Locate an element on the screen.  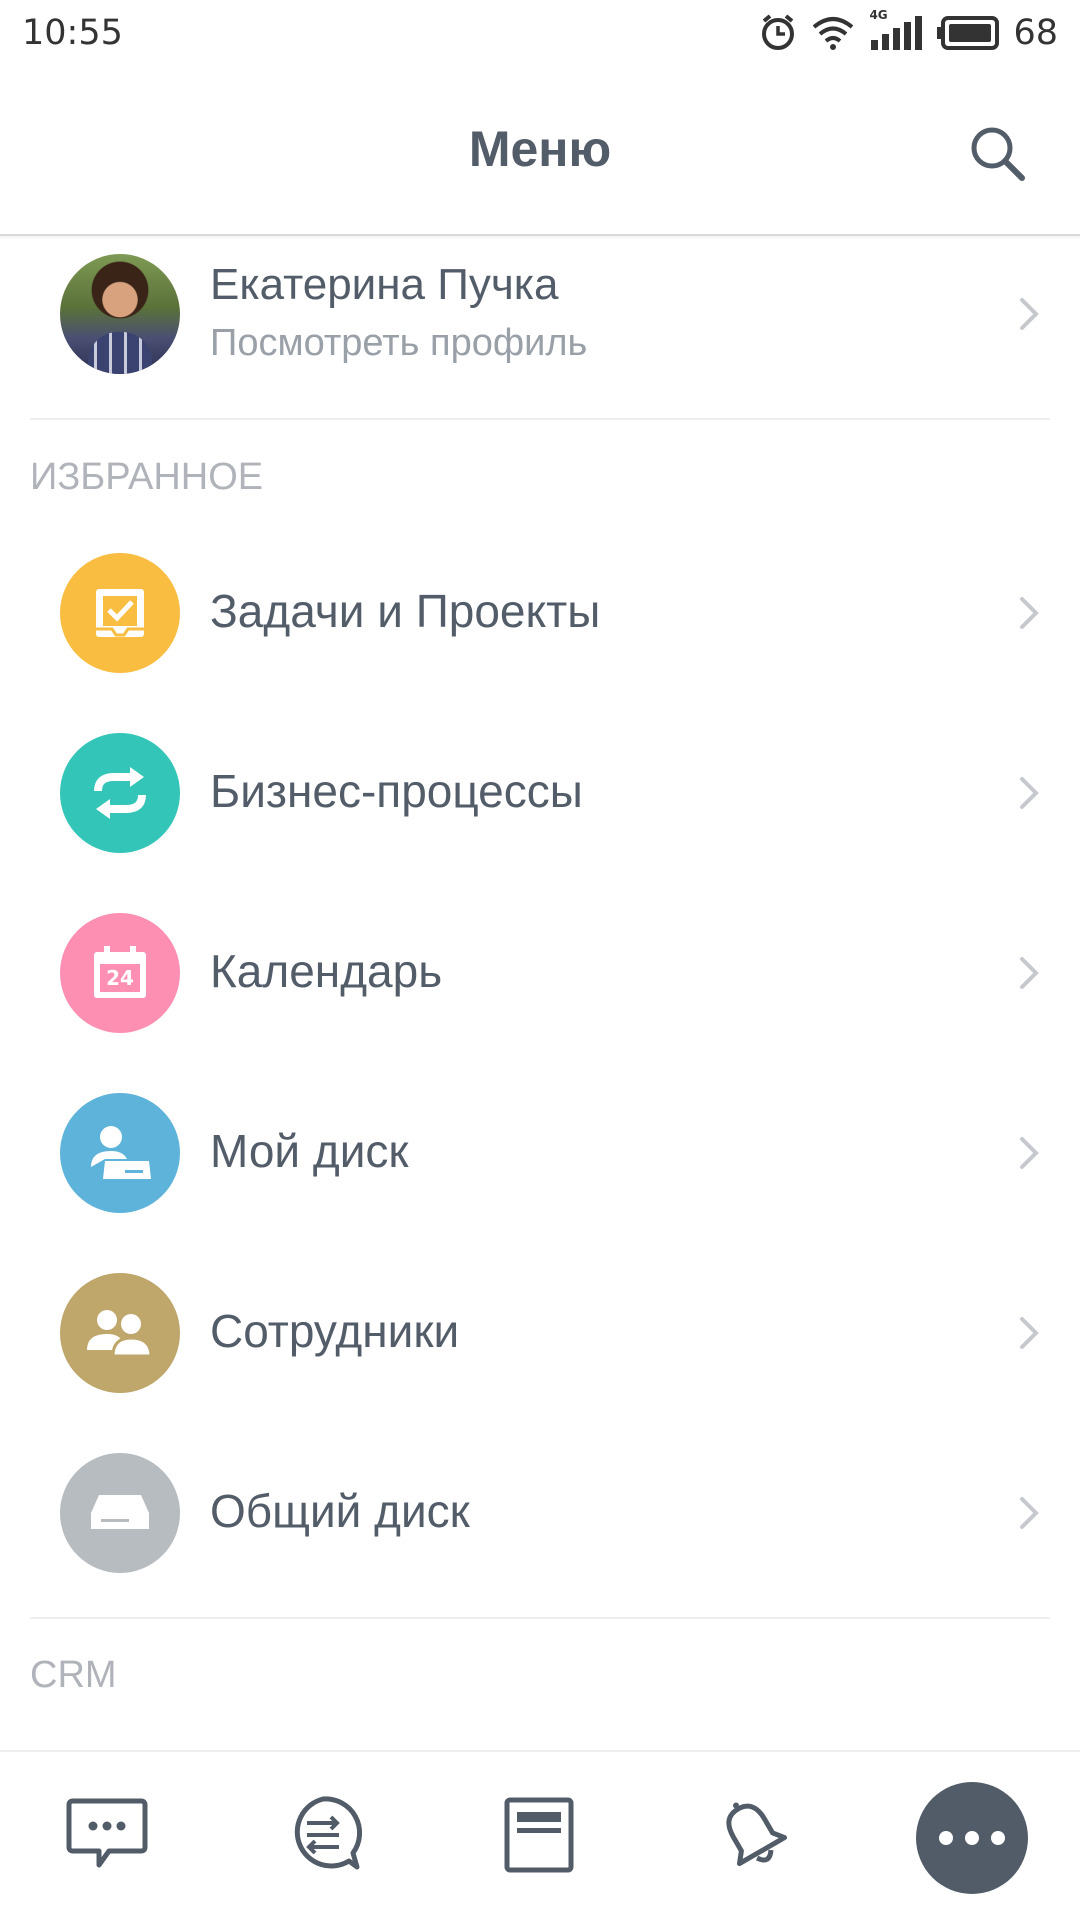
profile-name: Екатерина Пучка is located at coordinates (384, 284).